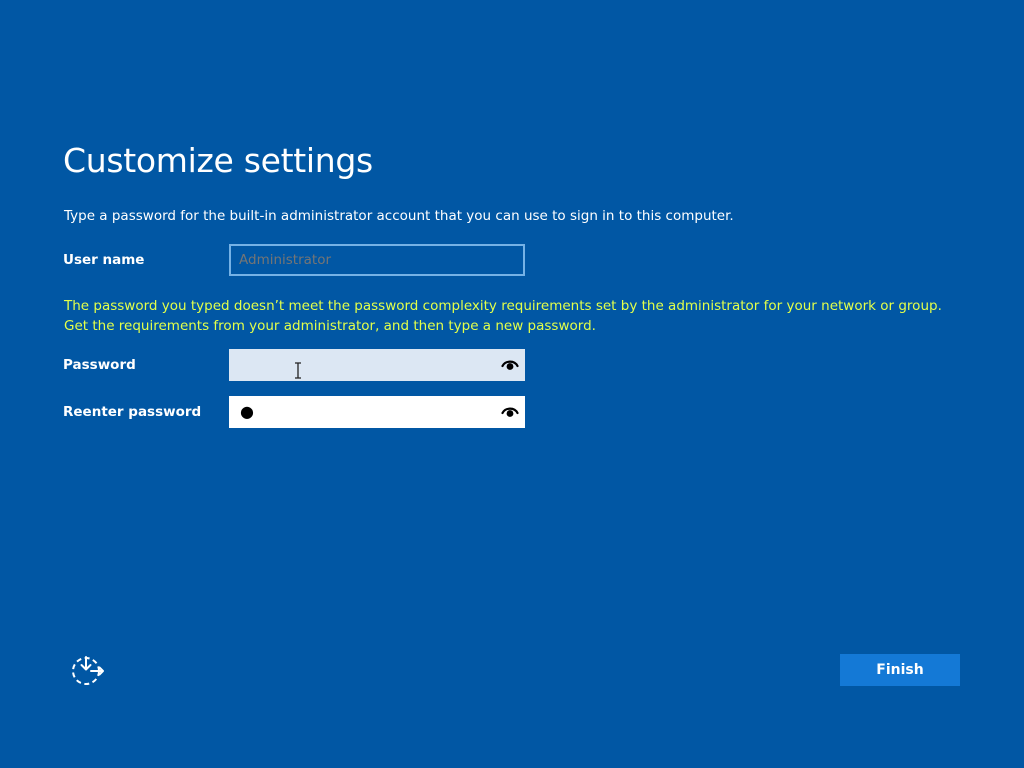 The width and height of the screenshot is (1024, 768). I want to click on finish-button: Finish, so click(900, 670).